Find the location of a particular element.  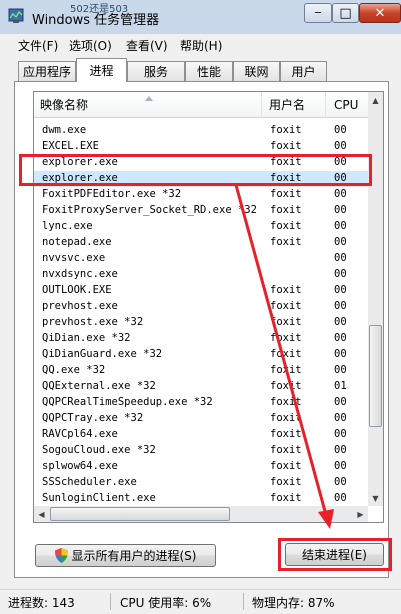

show-all-users-label: 显示所有用户的进程(S) is located at coordinates (134, 556).